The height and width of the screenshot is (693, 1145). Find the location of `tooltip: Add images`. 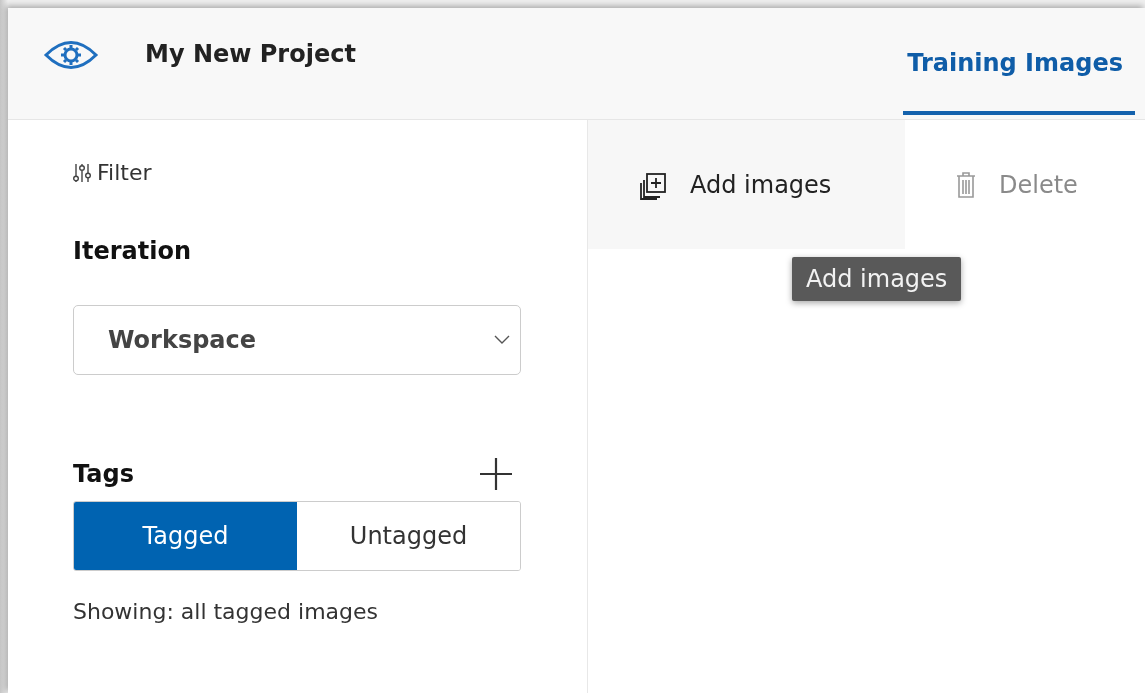

tooltip: Add images is located at coordinates (877, 279).